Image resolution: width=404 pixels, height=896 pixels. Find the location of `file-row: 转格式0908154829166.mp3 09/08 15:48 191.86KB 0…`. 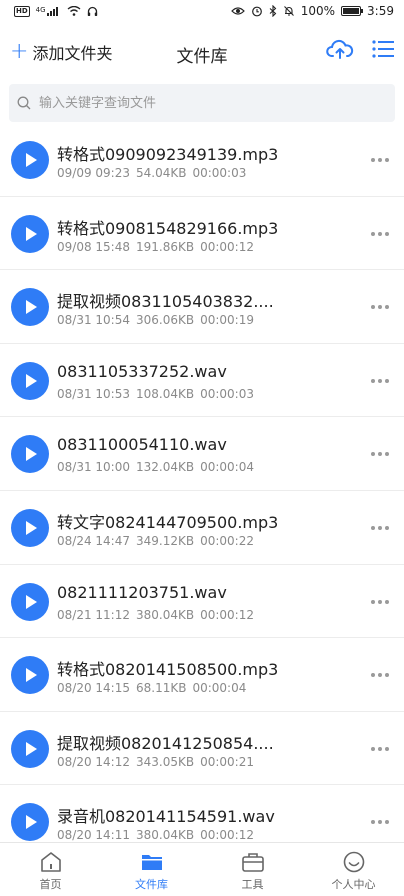

file-row: 转格式0908154829166.mp3 09/08 15:48 191.86KB 0… is located at coordinates (202, 234).